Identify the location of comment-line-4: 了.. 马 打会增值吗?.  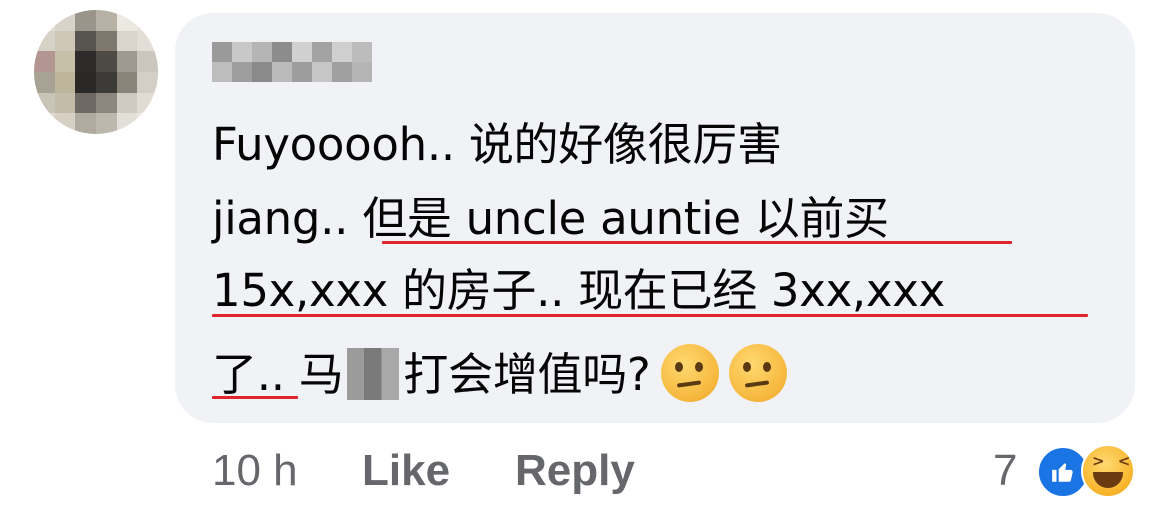
(499, 373).